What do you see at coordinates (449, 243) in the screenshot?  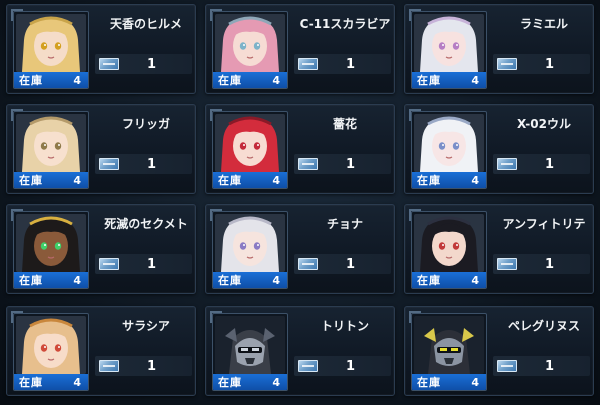 I see `captain-hat-girl-portrait` at bounding box center [449, 243].